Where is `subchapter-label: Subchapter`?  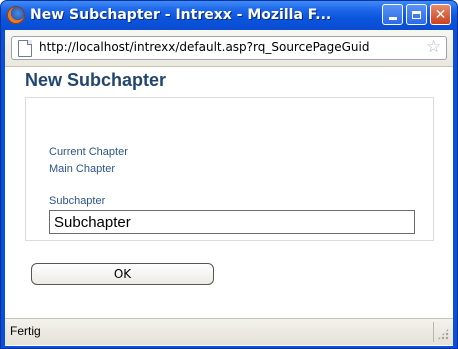 subchapter-label: Subchapter is located at coordinates (77, 201).